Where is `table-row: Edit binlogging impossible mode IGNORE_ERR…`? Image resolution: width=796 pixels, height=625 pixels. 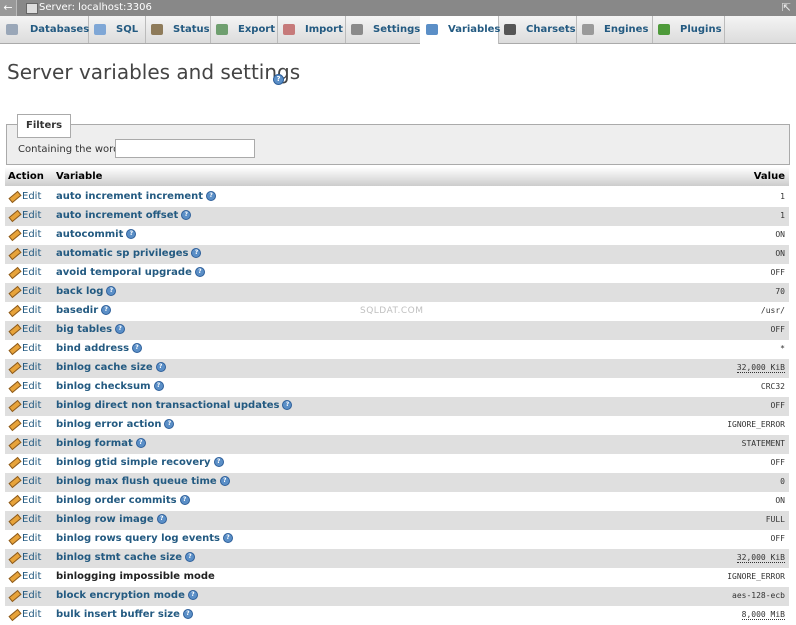
table-row: Edit binlogging impossible mode IGNORE_ERR… is located at coordinates (397, 577).